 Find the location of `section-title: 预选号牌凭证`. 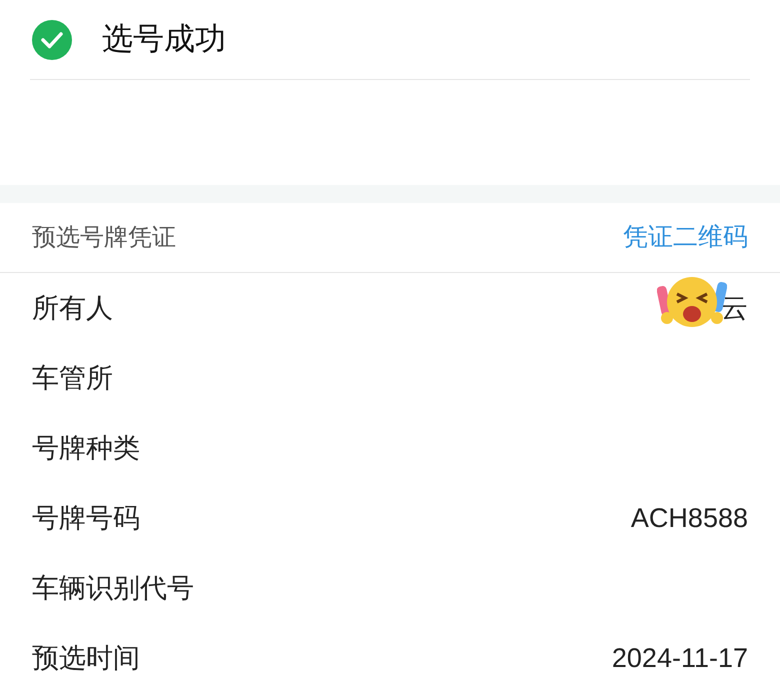

section-title: 预选号牌凭证 is located at coordinates (104, 237).